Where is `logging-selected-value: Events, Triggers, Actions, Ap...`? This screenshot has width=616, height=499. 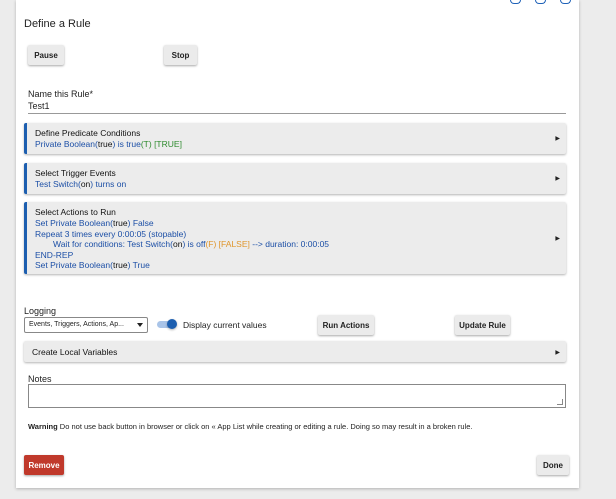
logging-selected-value: Events, Triggers, Actions, Ap... is located at coordinates (76, 324).